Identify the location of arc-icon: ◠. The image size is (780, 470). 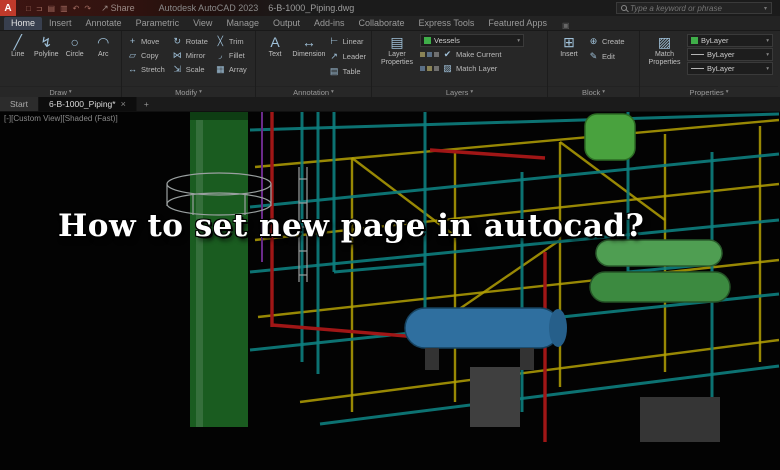
(103, 42).